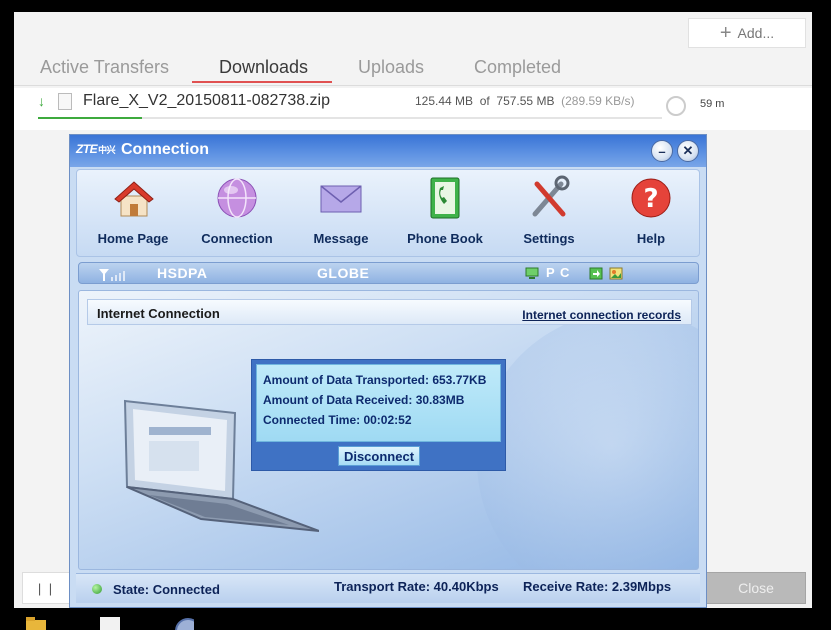  What do you see at coordinates (350, 118) in the screenshot?
I see `download-progress-bar` at bounding box center [350, 118].